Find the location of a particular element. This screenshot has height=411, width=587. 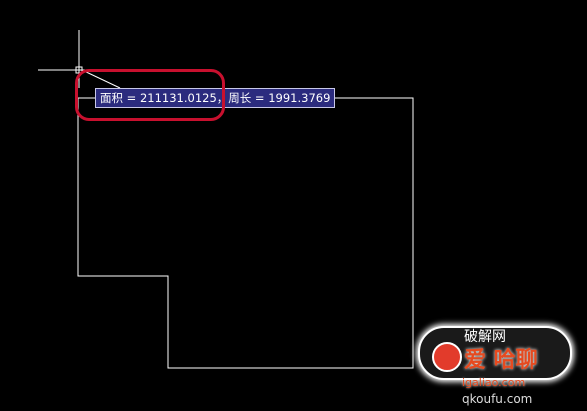

watermark: 破解网 爱 哈聊 igaliao.com qkoufu.com is located at coordinates (494, 365).